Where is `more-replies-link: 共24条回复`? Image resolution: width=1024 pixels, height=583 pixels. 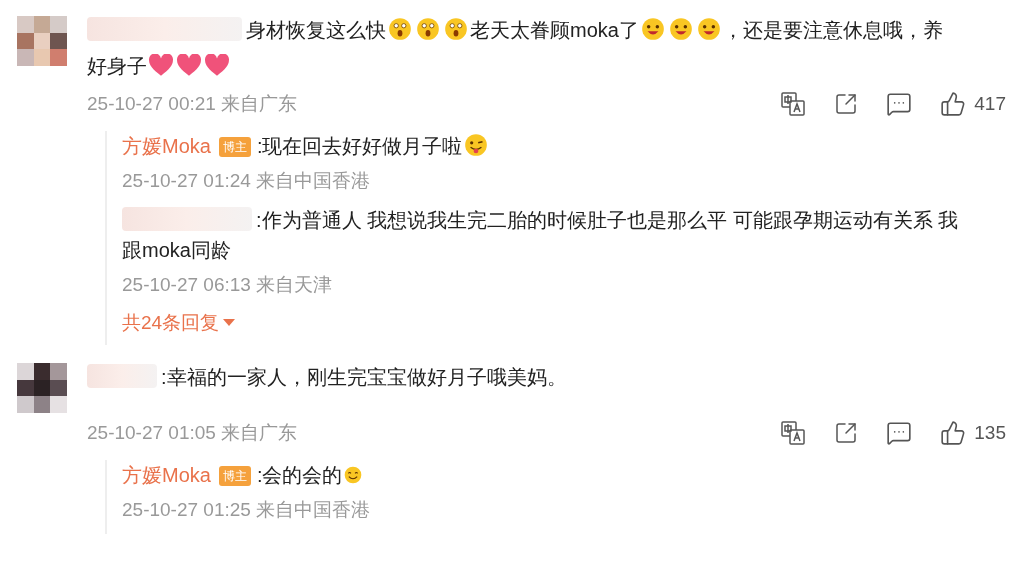 more-replies-link: 共24条回复 is located at coordinates (179, 326).